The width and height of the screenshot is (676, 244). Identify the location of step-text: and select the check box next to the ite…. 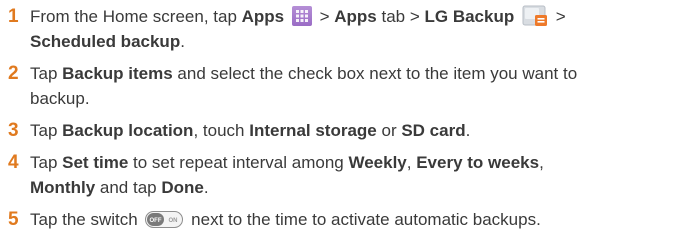
(375, 73).